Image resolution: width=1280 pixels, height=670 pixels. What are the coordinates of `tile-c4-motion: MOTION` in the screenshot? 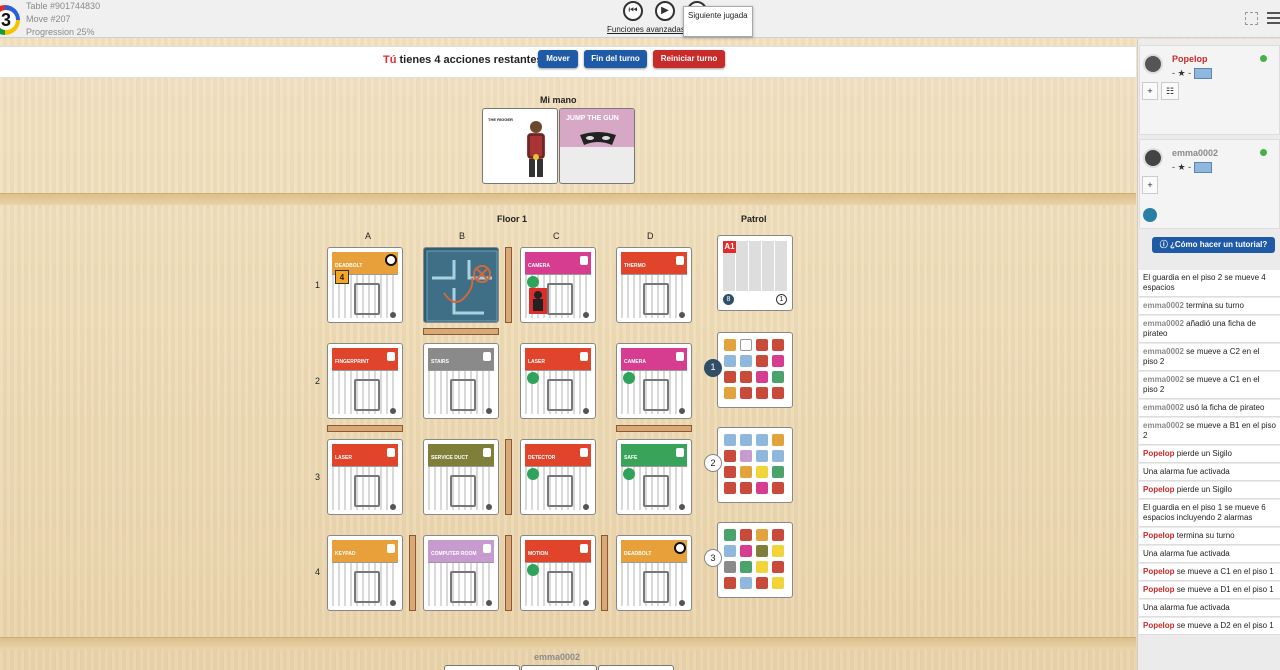 It's located at (558, 573).